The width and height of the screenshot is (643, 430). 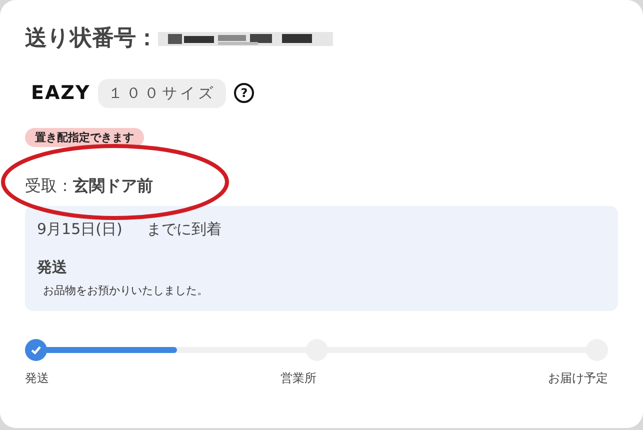 I want to click on size-tag: １００サイズ, so click(x=162, y=93).